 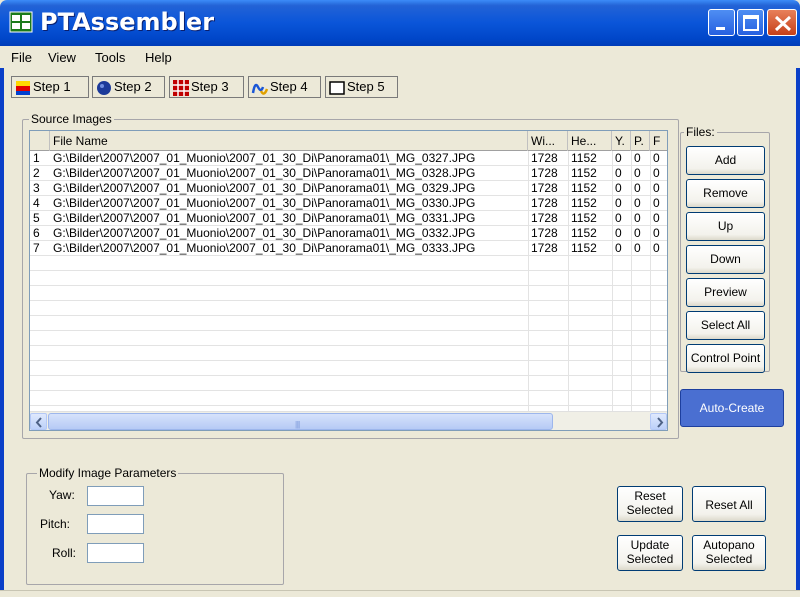 What do you see at coordinates (55, 524) in the screenshot?
I see `pitch-label: Pitch:` at bounding box center [55, 524].